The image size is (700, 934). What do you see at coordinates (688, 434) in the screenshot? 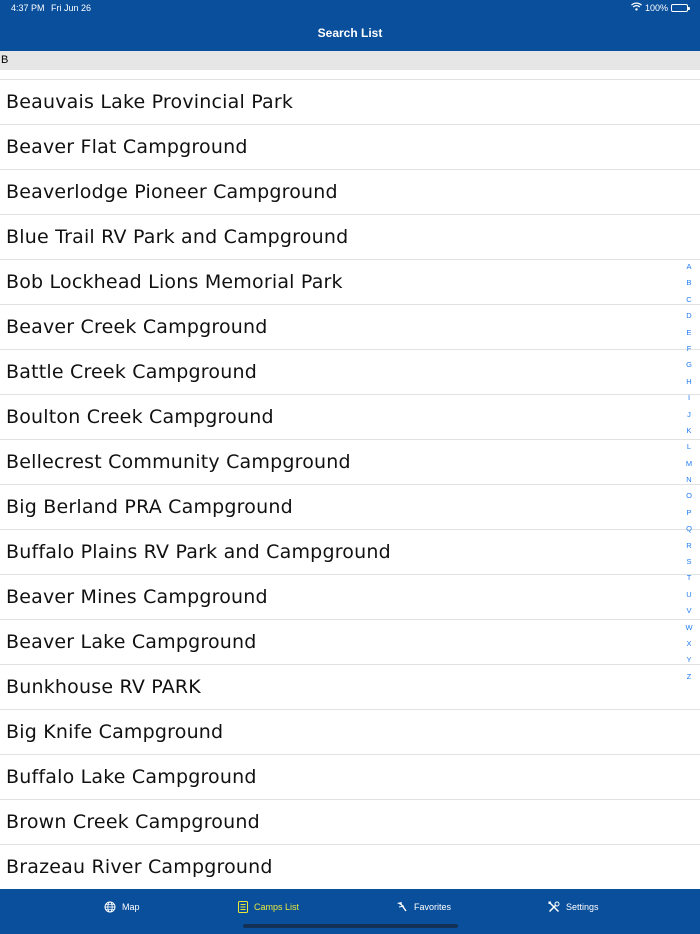
I see `index-letter: K` at bounding box center [688, 434].